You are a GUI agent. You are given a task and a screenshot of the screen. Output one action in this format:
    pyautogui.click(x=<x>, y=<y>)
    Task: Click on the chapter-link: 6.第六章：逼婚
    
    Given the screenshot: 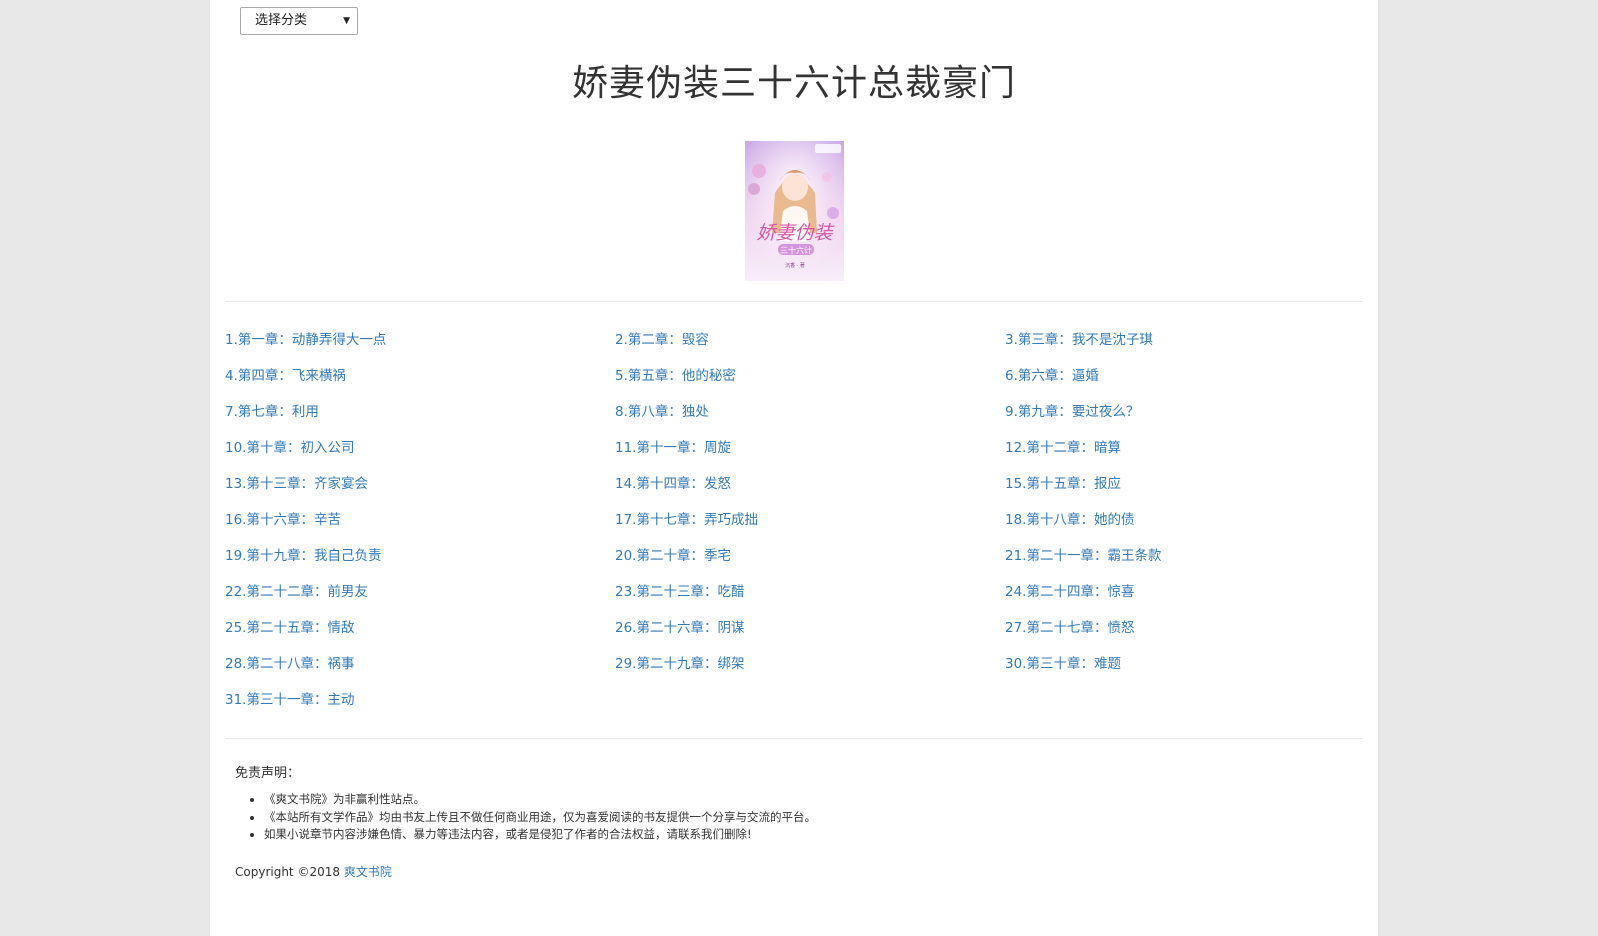 What is the action you would take?
    pyautogui.click(x=1200, y=376)
    